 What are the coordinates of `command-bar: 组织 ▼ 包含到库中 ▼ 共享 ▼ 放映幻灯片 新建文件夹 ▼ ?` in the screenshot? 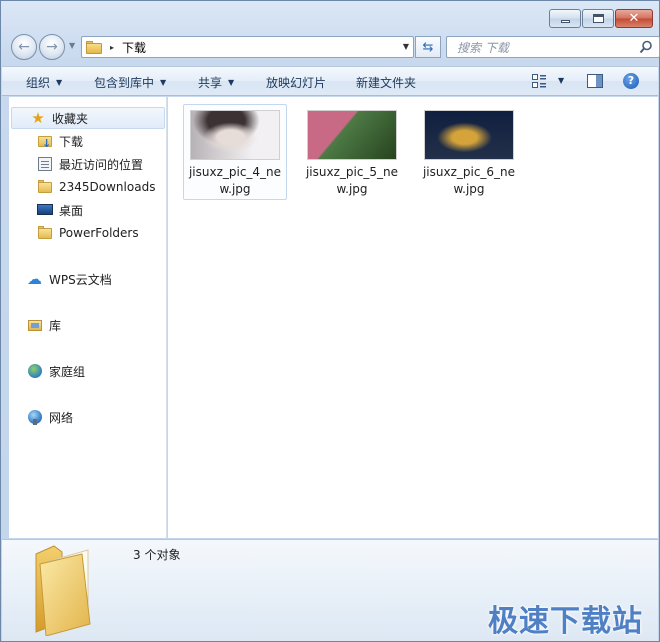 It's located at (330, 81).